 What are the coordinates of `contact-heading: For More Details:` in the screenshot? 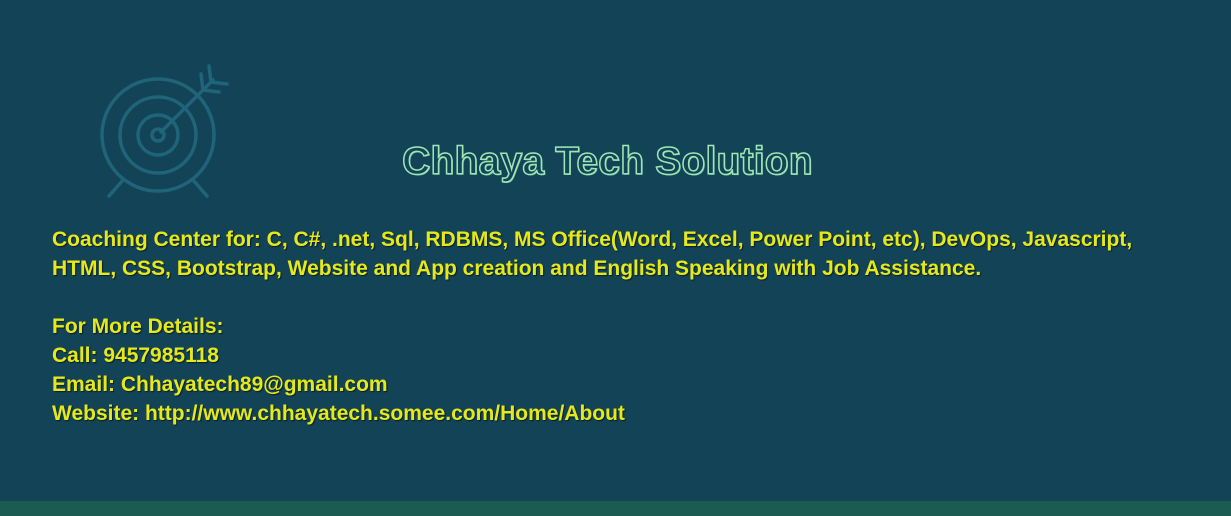 It's located at (138, 326).